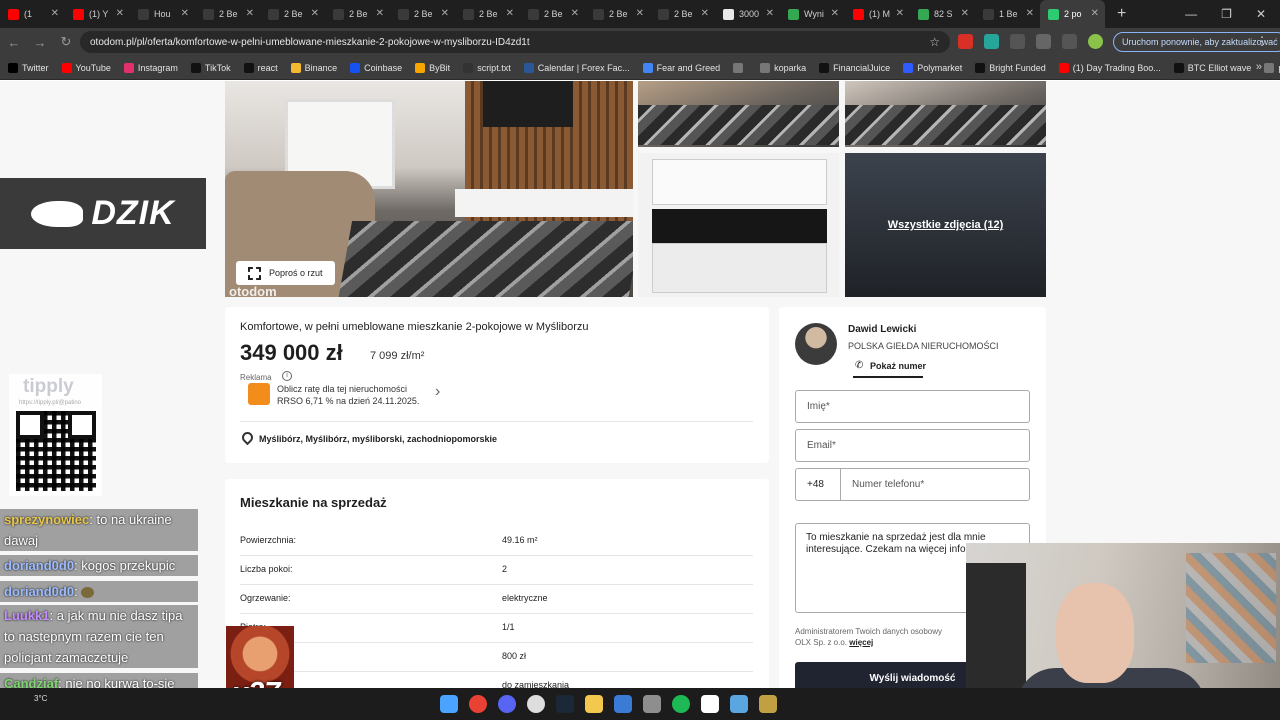 Image resolution: width=1280 pixels, height=720 pixels. Describe the element at coordinates (1262, 41) in the screenshot. I see `menu-icon: ⋮` at that location.